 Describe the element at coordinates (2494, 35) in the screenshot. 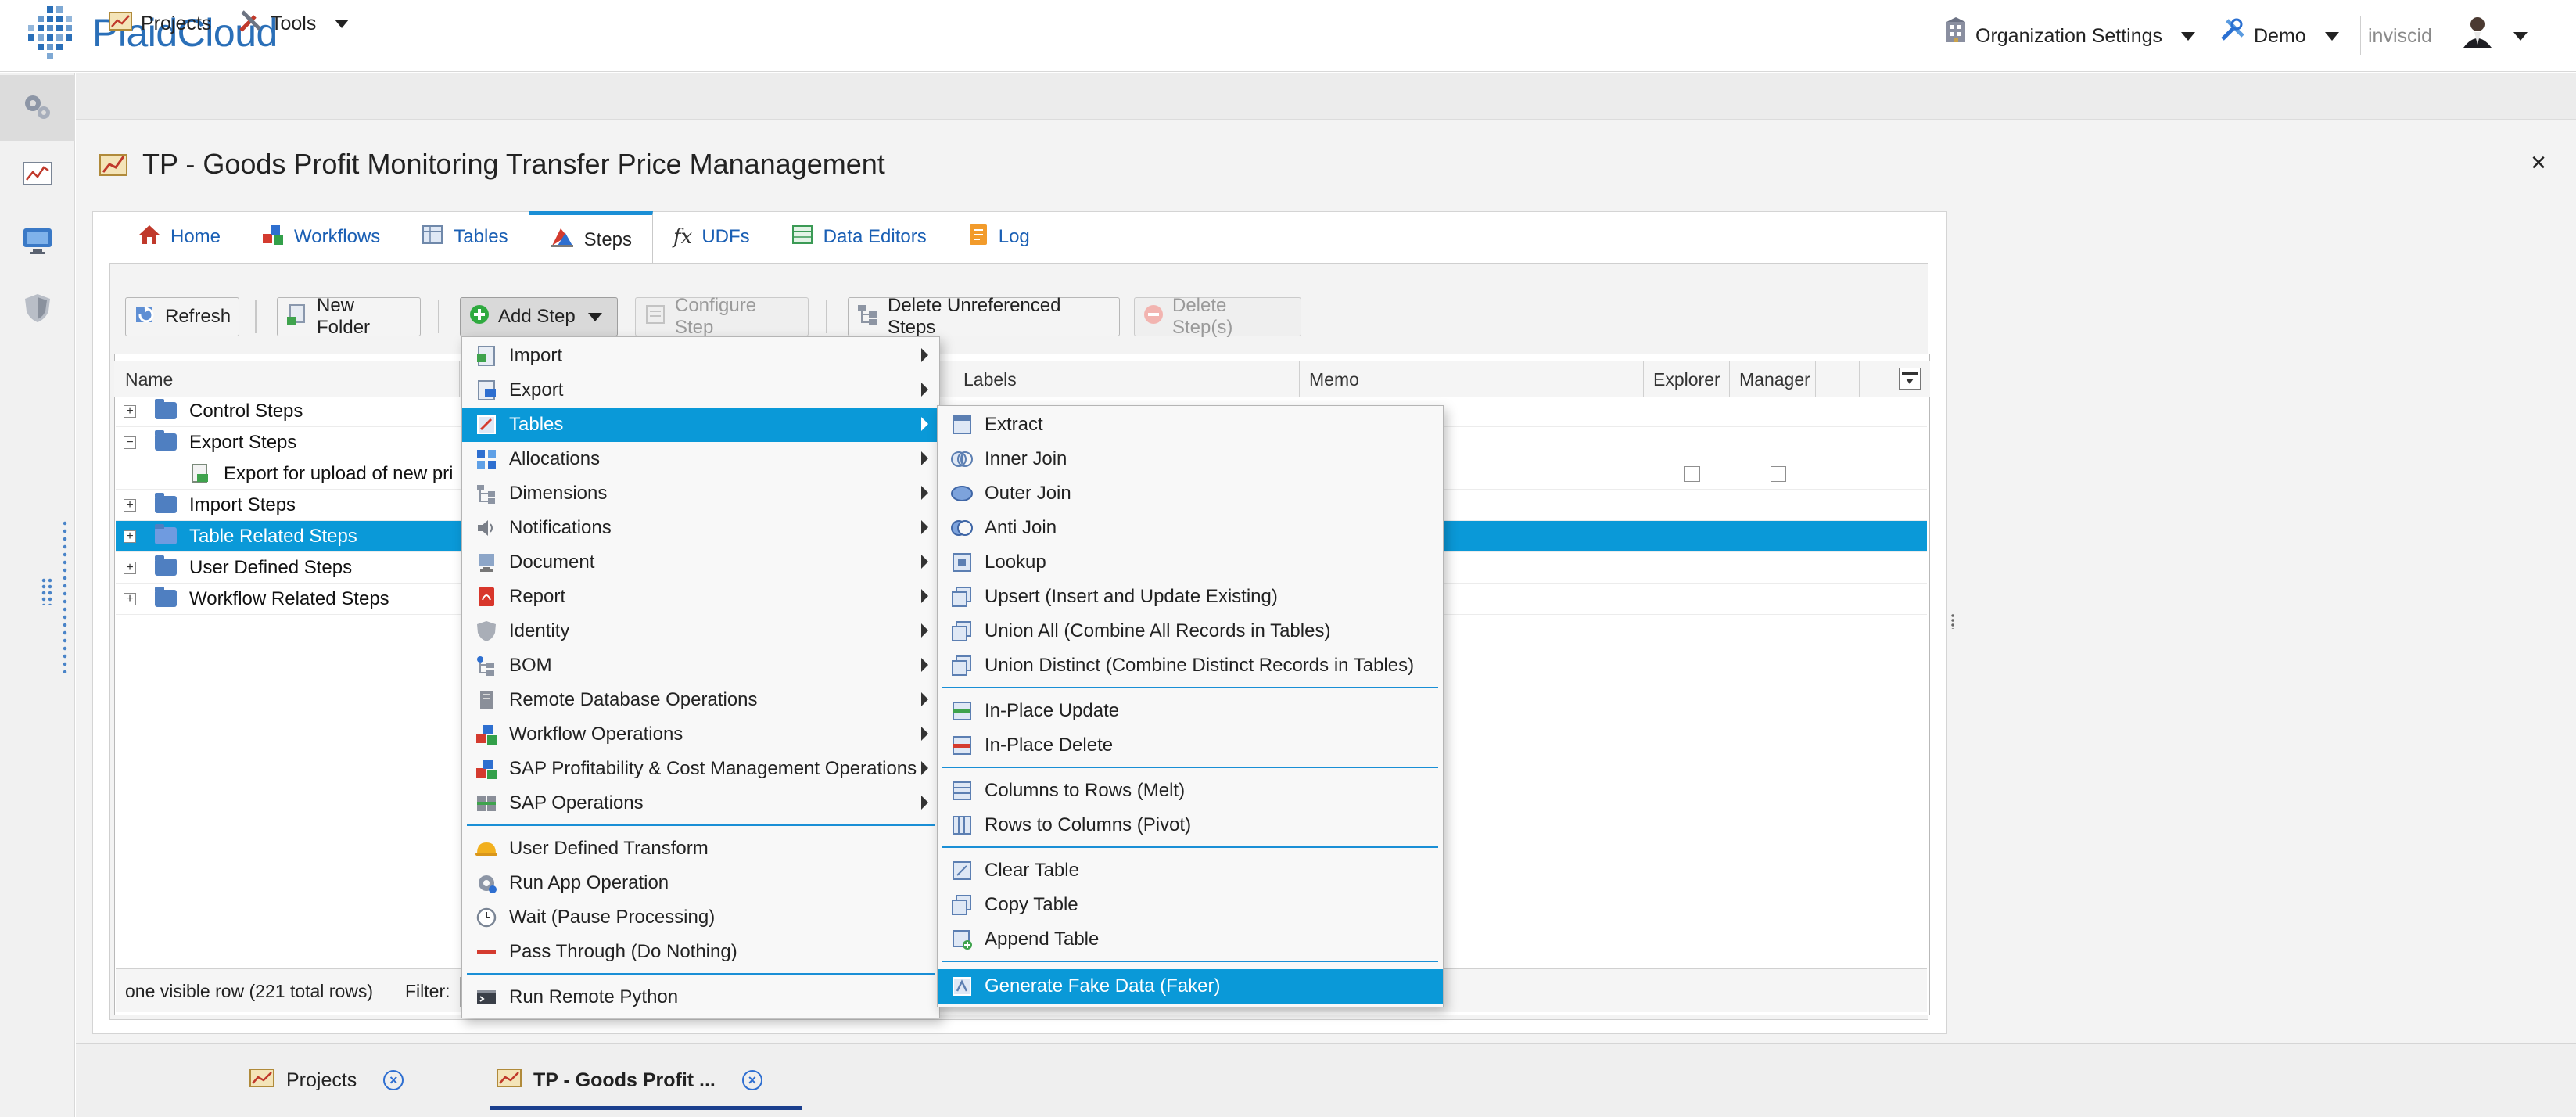

I see `user-menu` at that location.